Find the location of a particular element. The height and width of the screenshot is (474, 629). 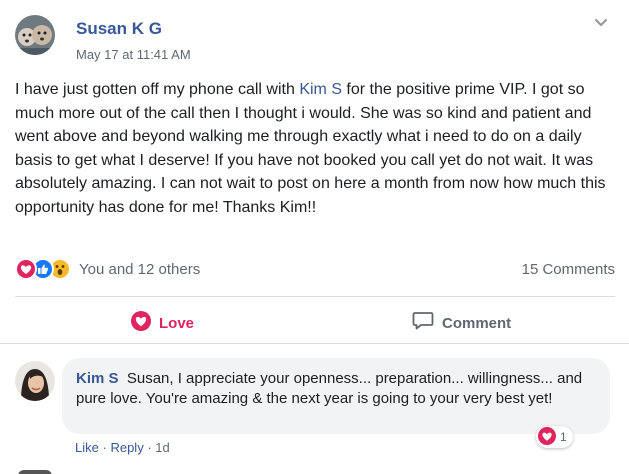

next-comment-avatar is located at coordinates (35, 472).